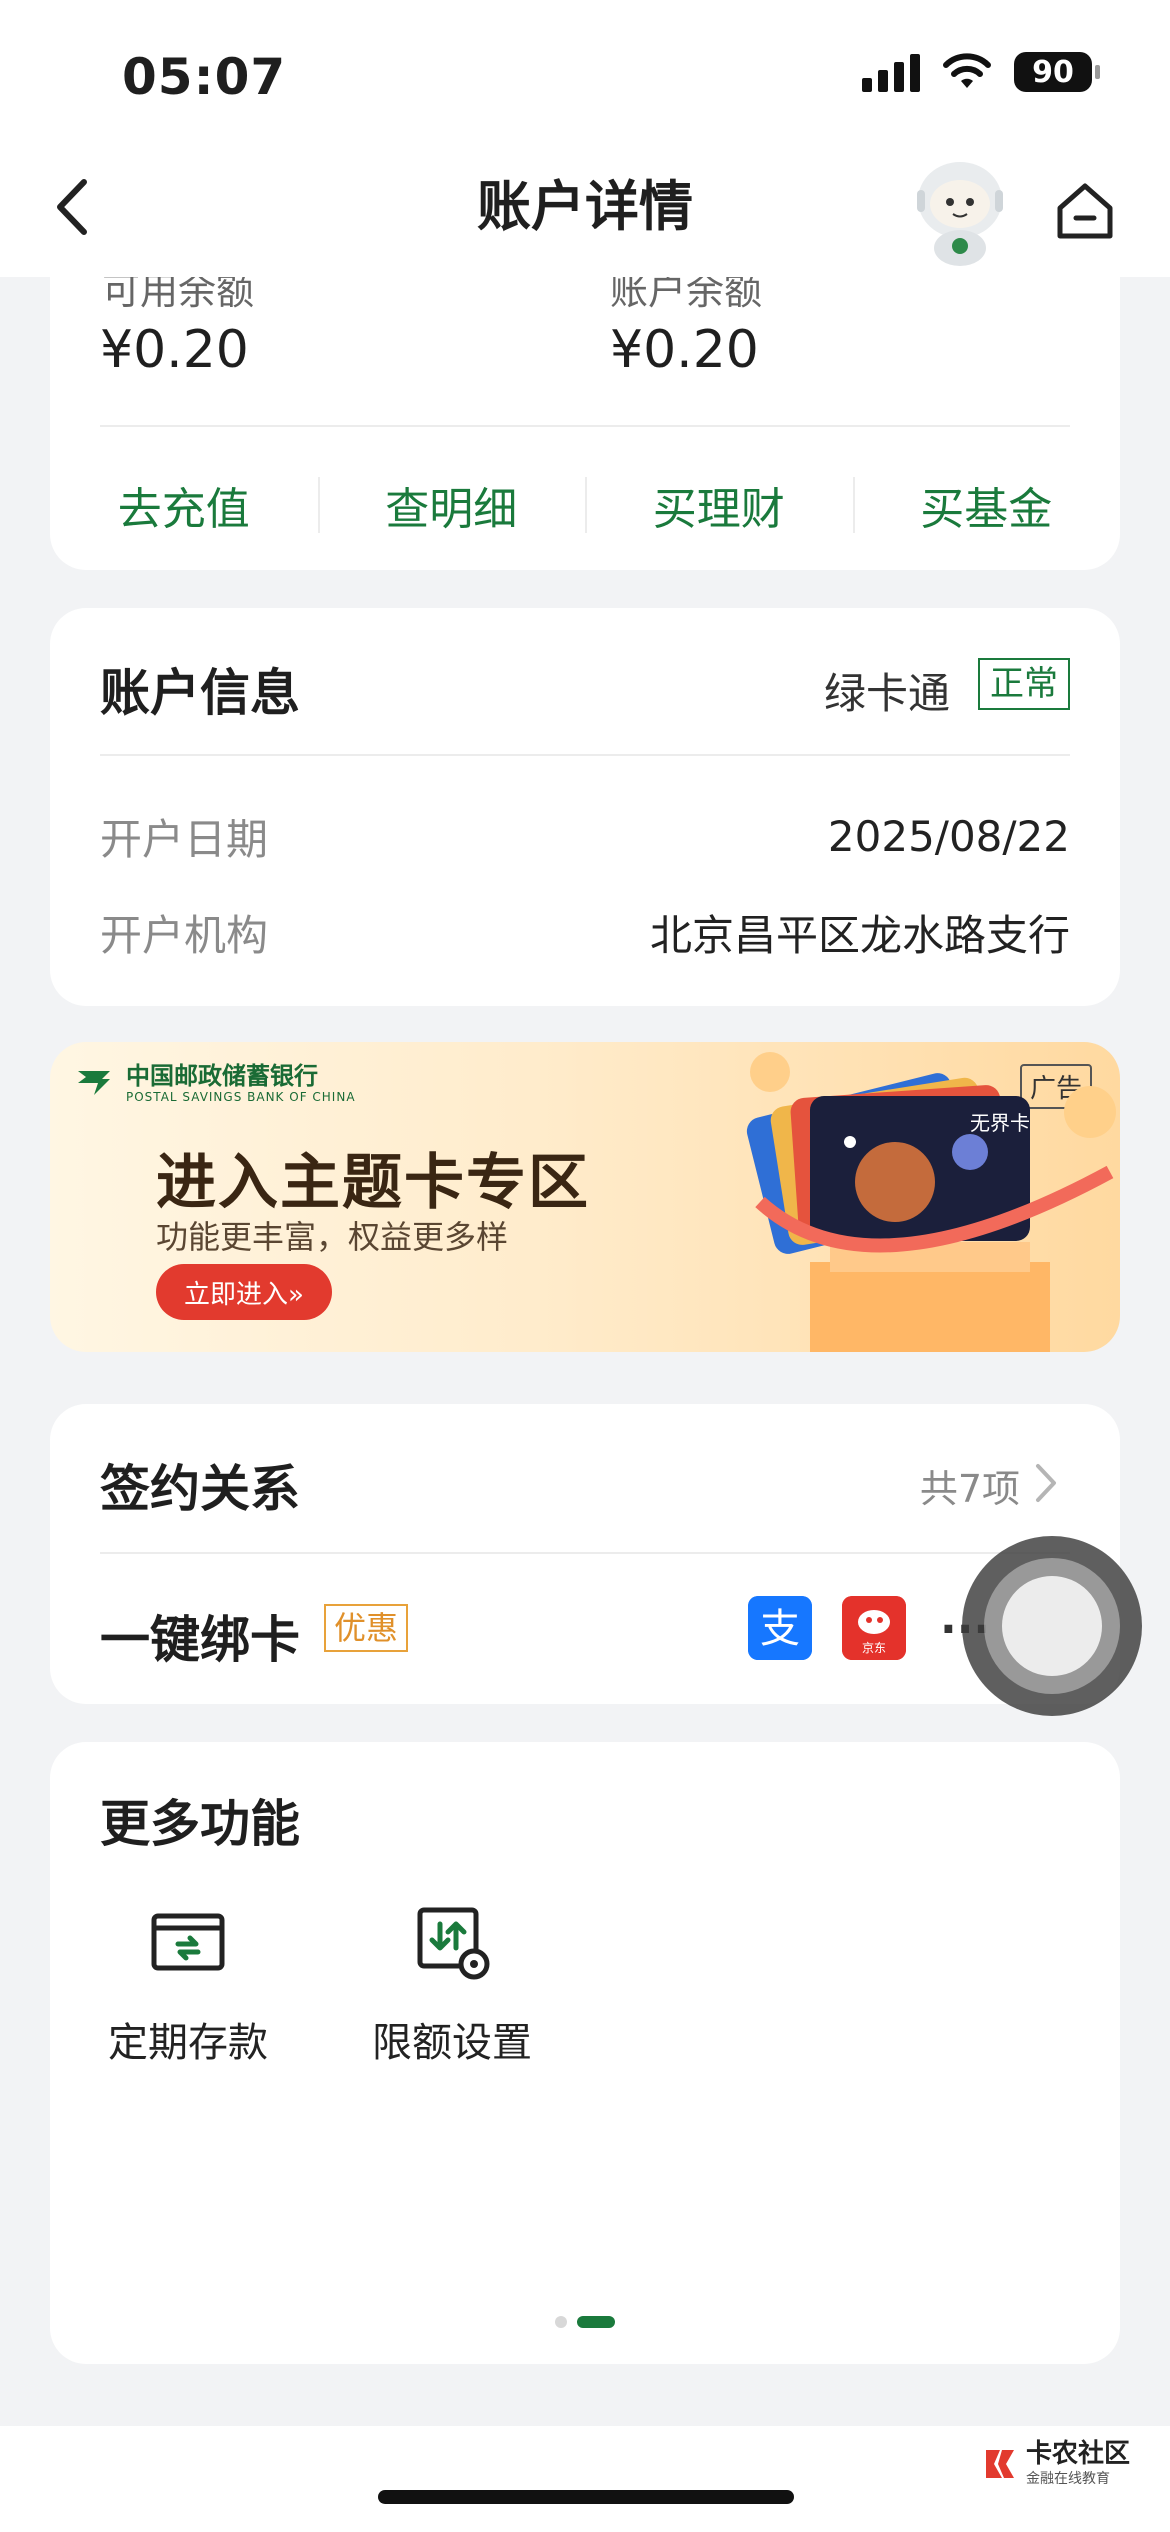 Image resolution: width=1170 pixels, height=2532 pixels. Describe the element at coordinates (874, 1628) in the screenshot. I see `jd-icon: 京东` at that location.